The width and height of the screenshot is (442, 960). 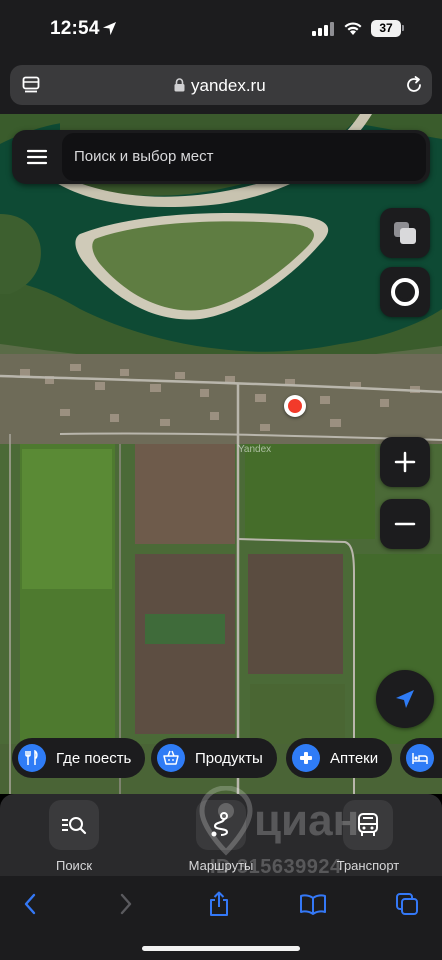 I want to click on address-bar: yandex.ru, so click(x=221, y=85).